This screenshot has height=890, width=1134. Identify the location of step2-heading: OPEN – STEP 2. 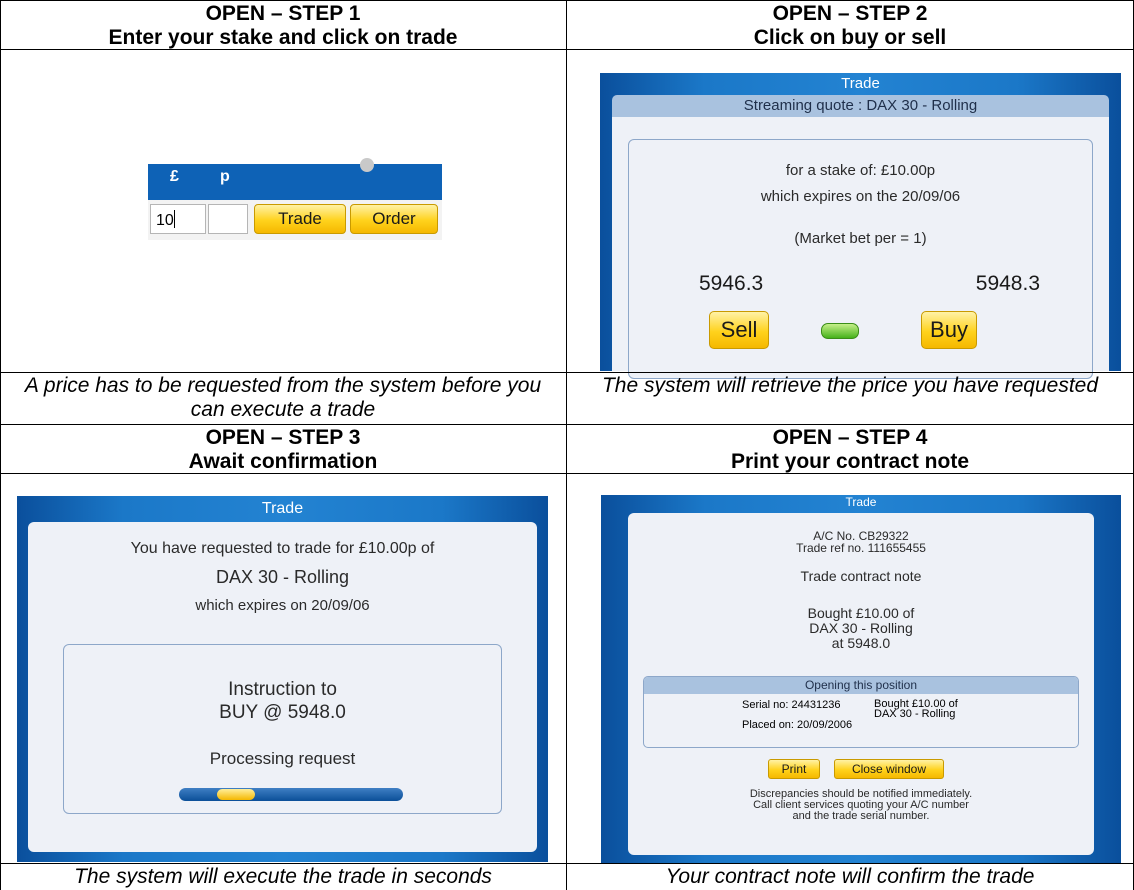
(850, 13).